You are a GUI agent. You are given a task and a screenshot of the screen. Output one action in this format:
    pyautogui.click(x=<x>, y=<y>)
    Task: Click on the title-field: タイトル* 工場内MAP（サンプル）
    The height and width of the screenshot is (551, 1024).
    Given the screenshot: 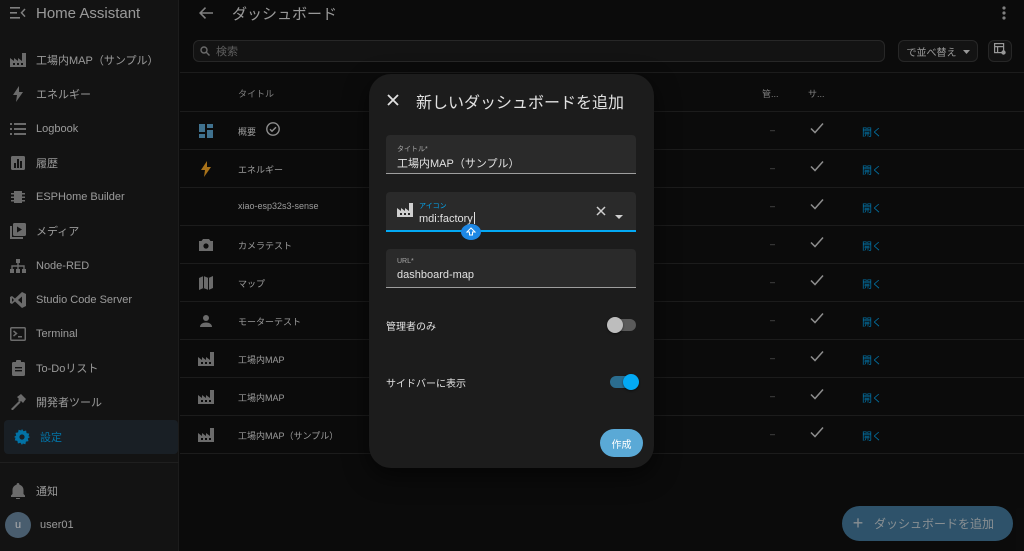 What is the action you would take?
    pyautogui.click(x=511, y=154)
    